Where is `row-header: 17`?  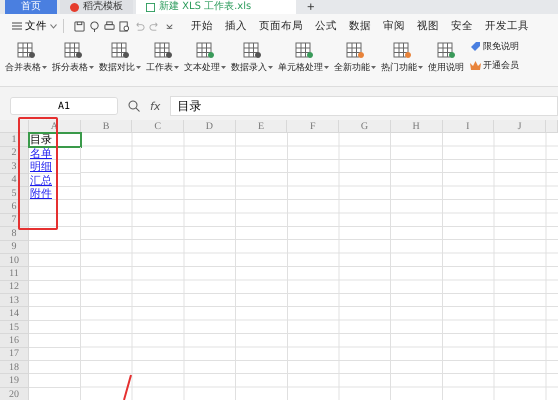
row-header: 17 is located at coordinates (14, 355).